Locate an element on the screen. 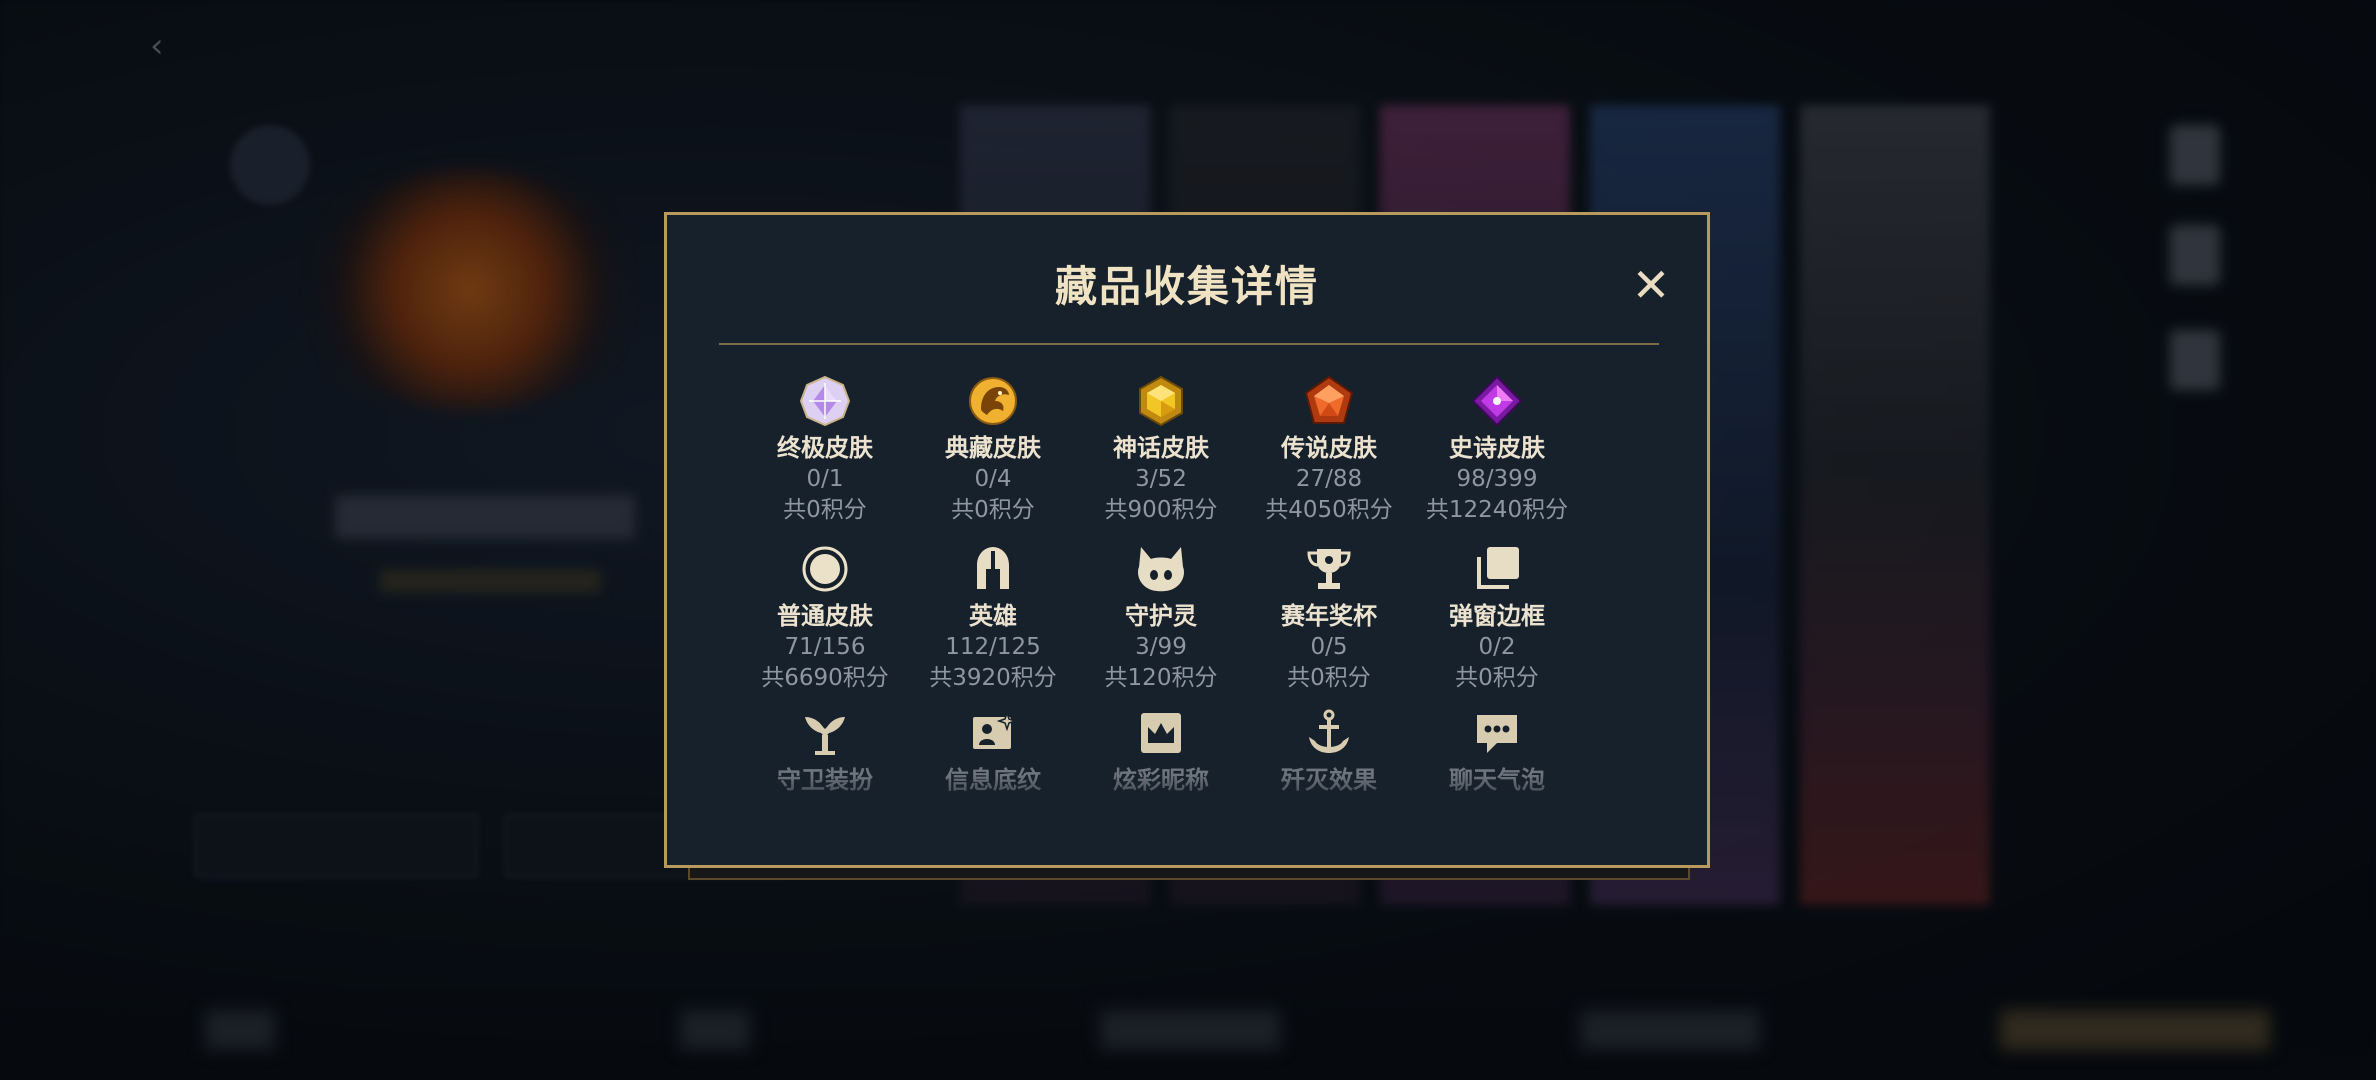 The height and width of the screenshot is (1080, 2376). item-count: 98/399 is located at coordinates (1497, 479).